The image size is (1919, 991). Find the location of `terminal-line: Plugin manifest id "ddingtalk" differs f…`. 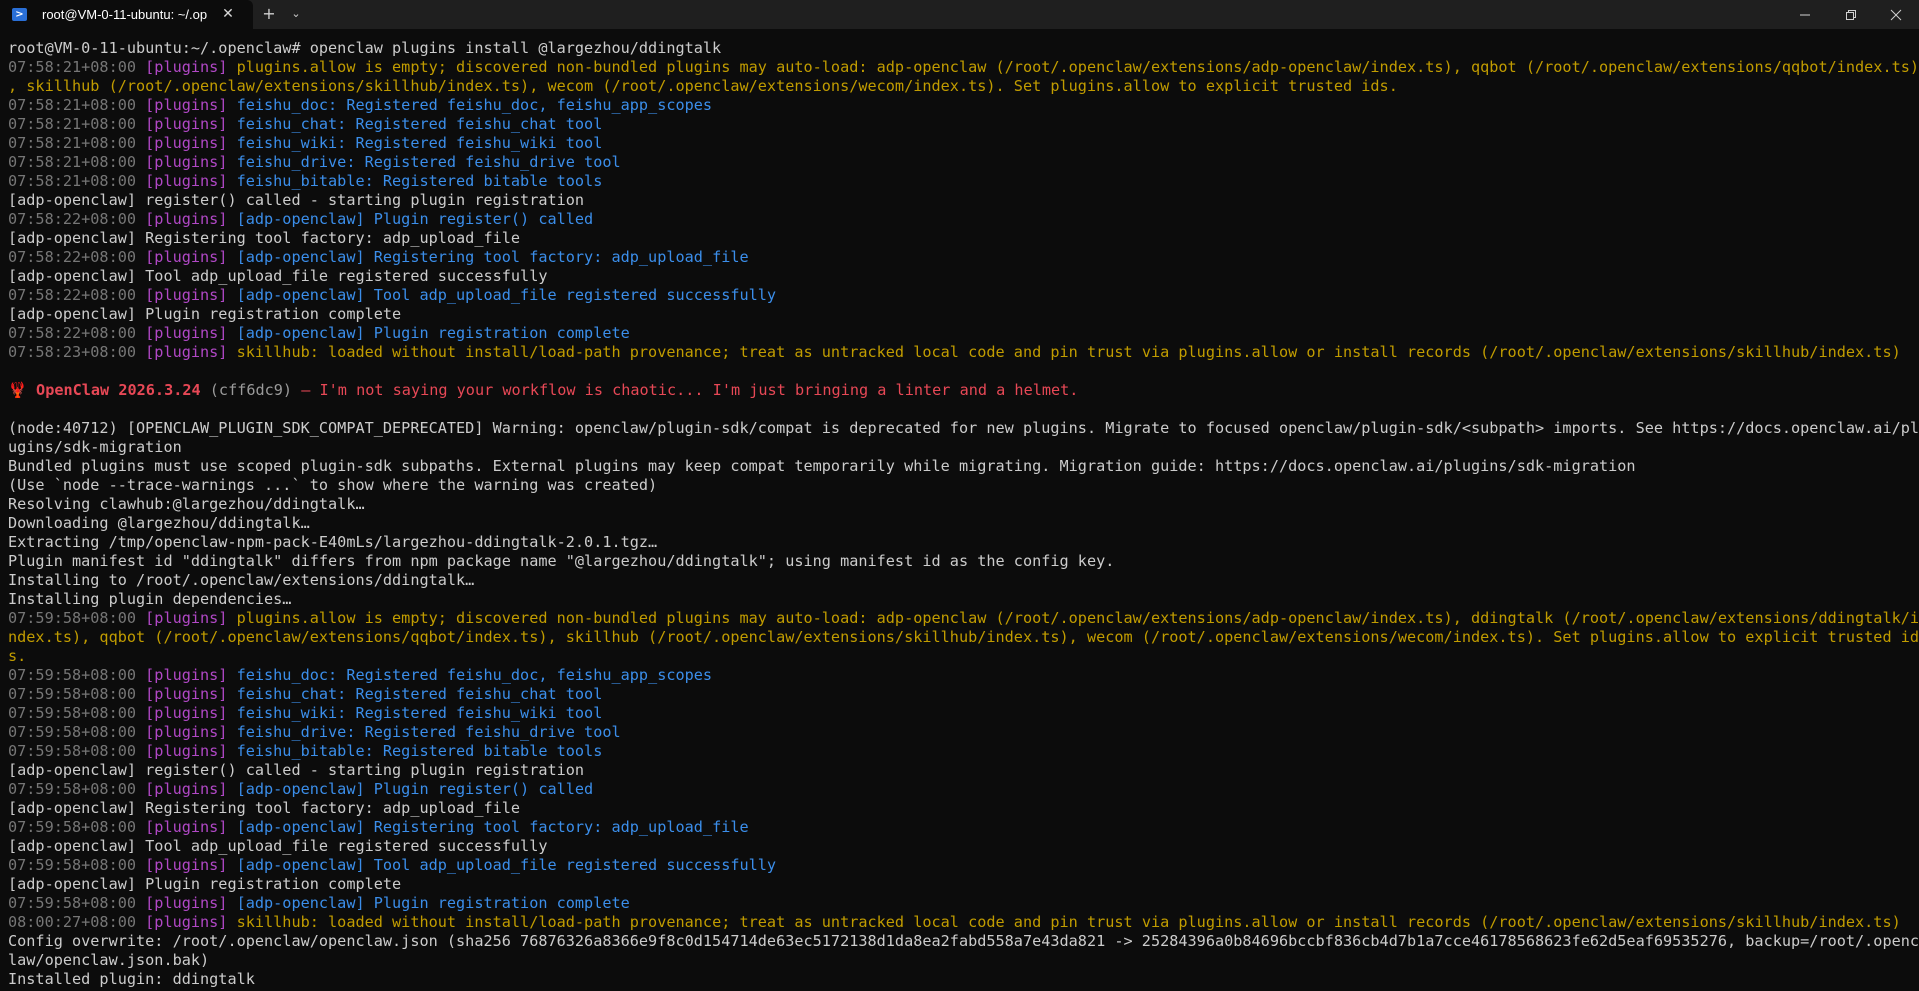

terminal-line: Plugin manifest id "ddingtalk" differs f… is located at coordinates (963, 561).